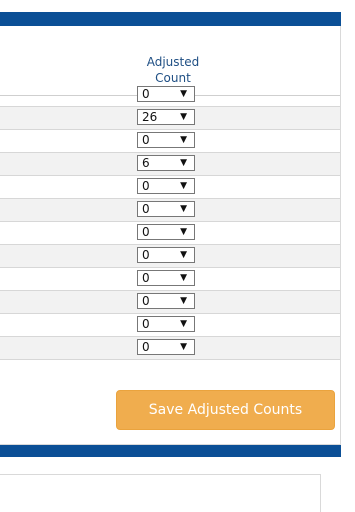  What do you see at coordinates (166, 163) in the screenshot?
I see `adjusted-count-select: 6 ▼` at bounding box center [166, 163].